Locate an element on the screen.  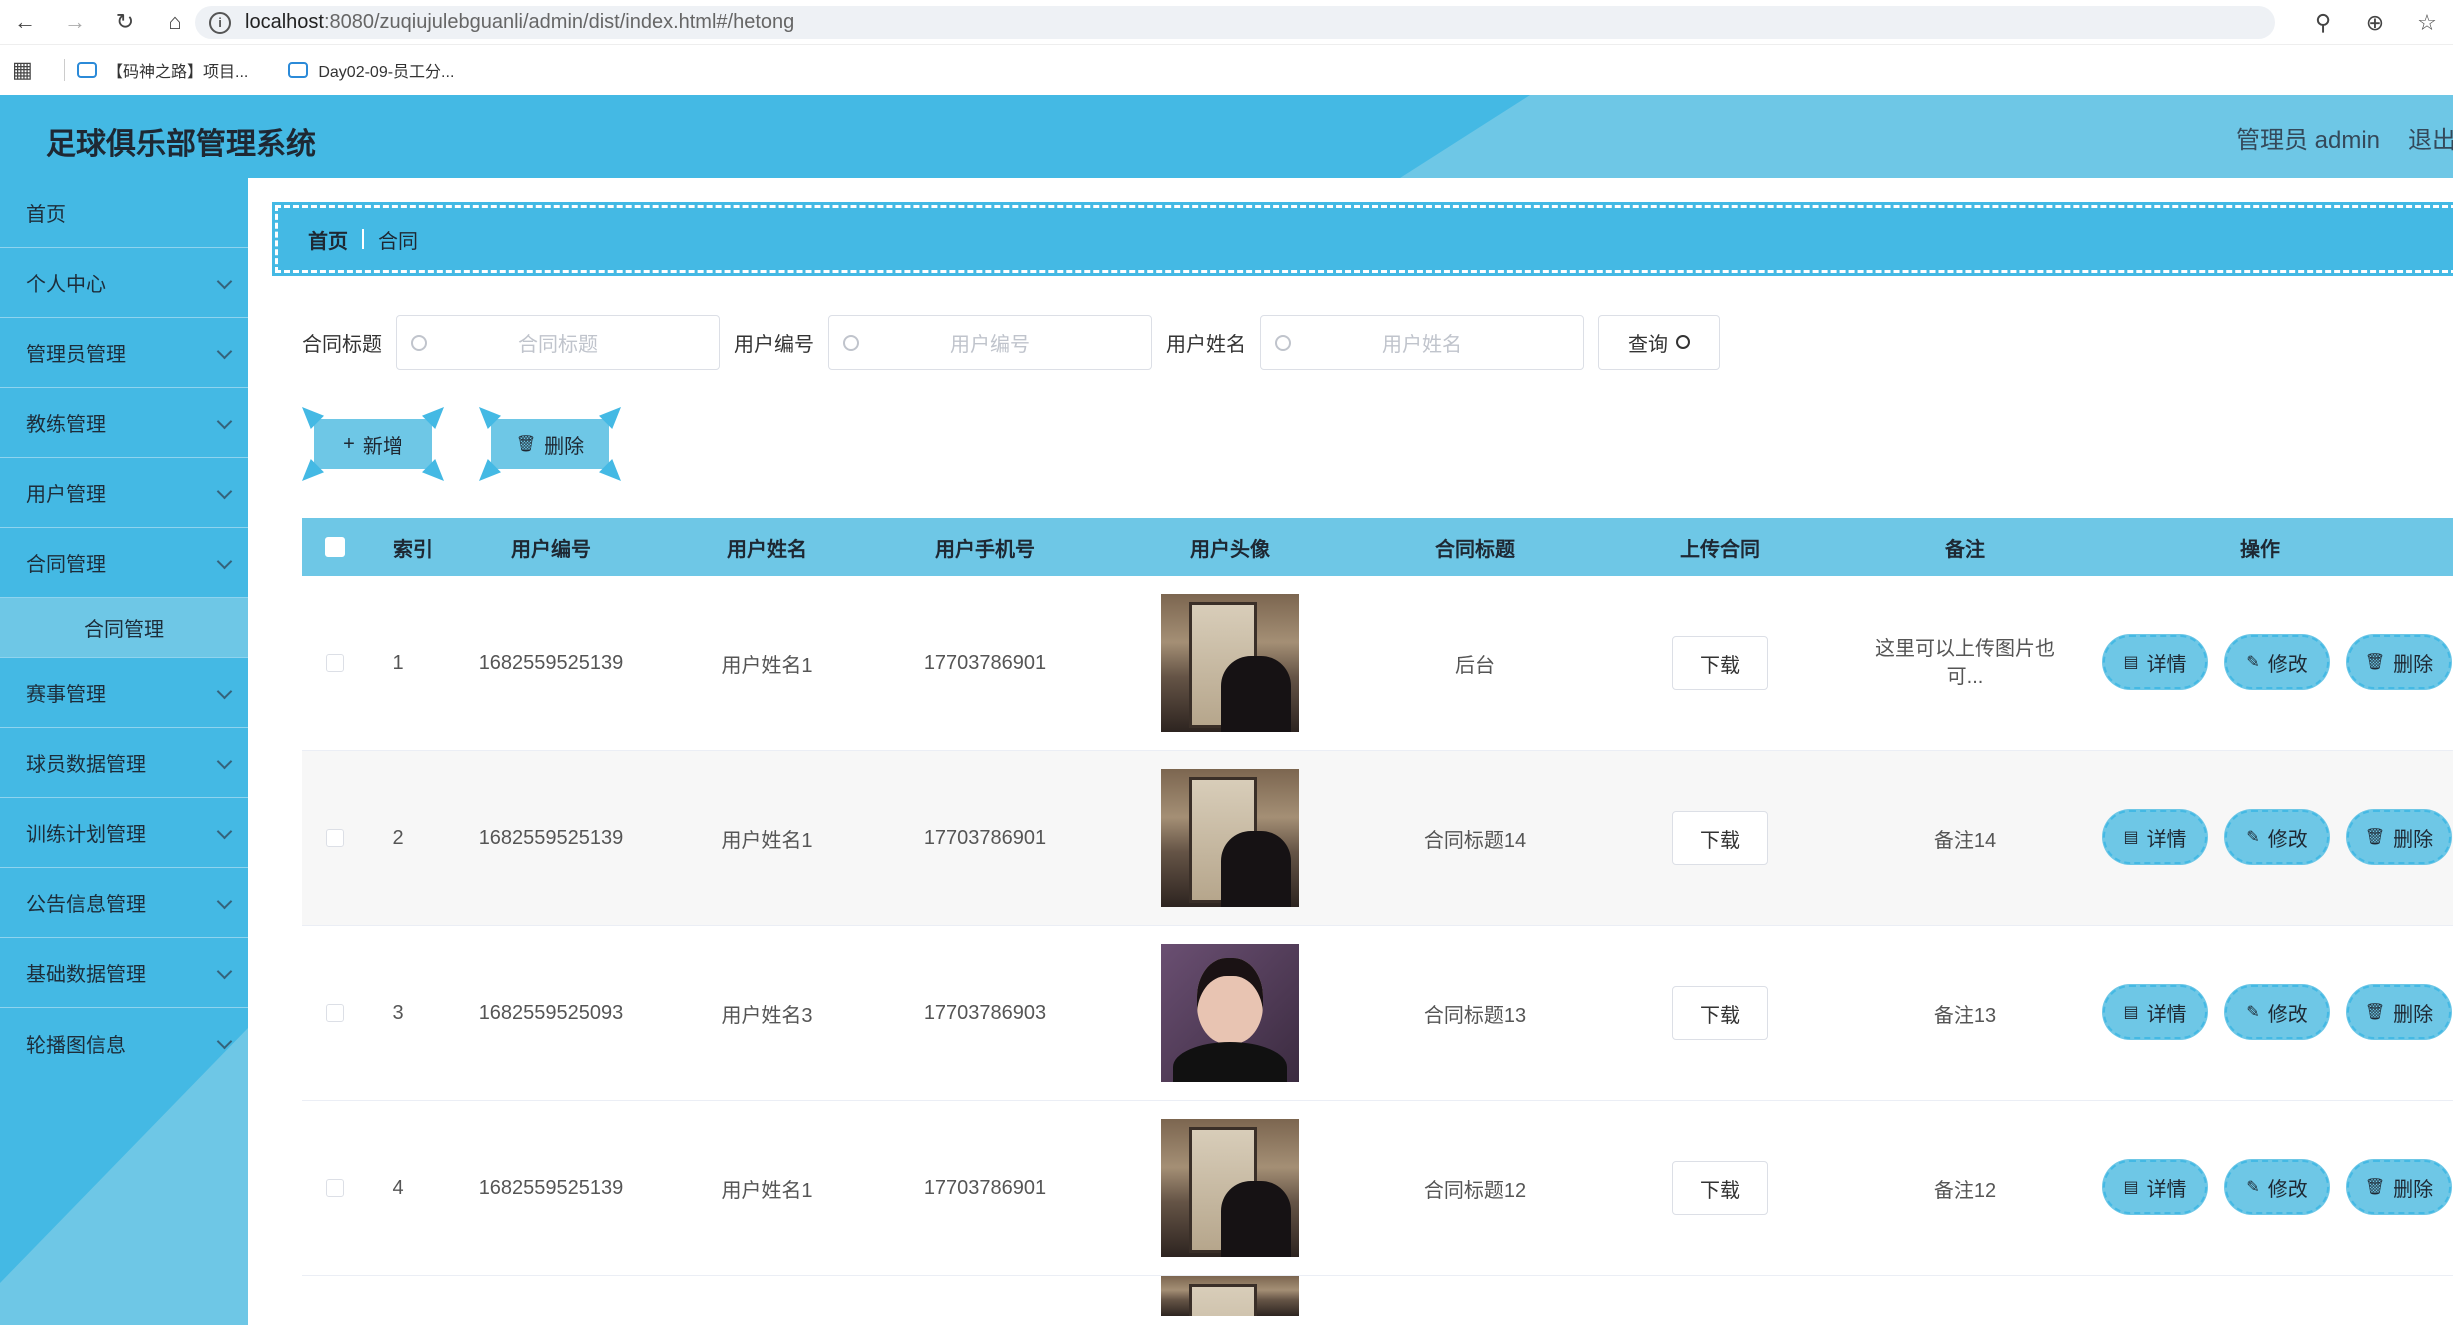
sidebar-item-label: 首页 is located at coordinates (46, 215).